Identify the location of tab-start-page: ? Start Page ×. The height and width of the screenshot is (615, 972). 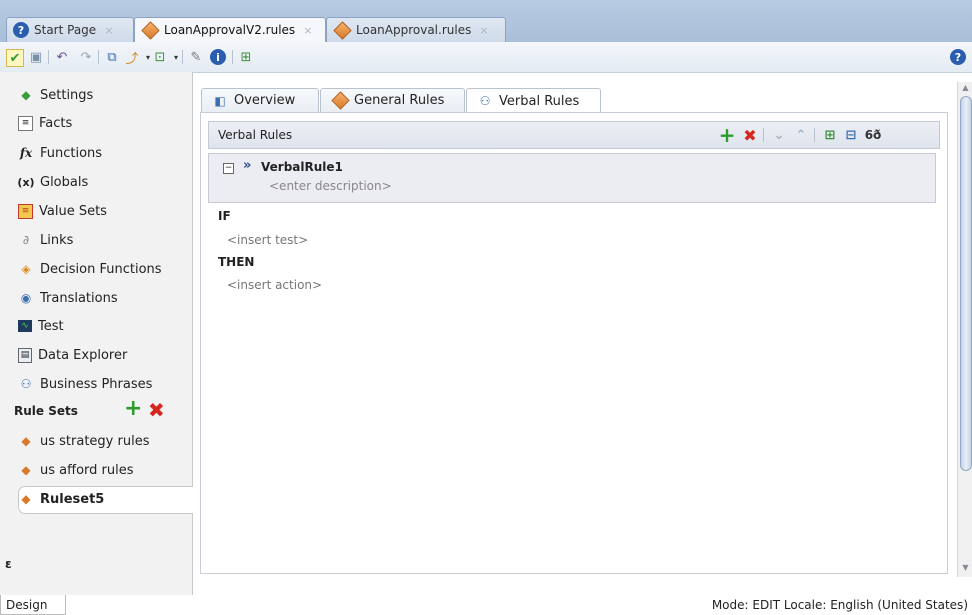
(70, 29).